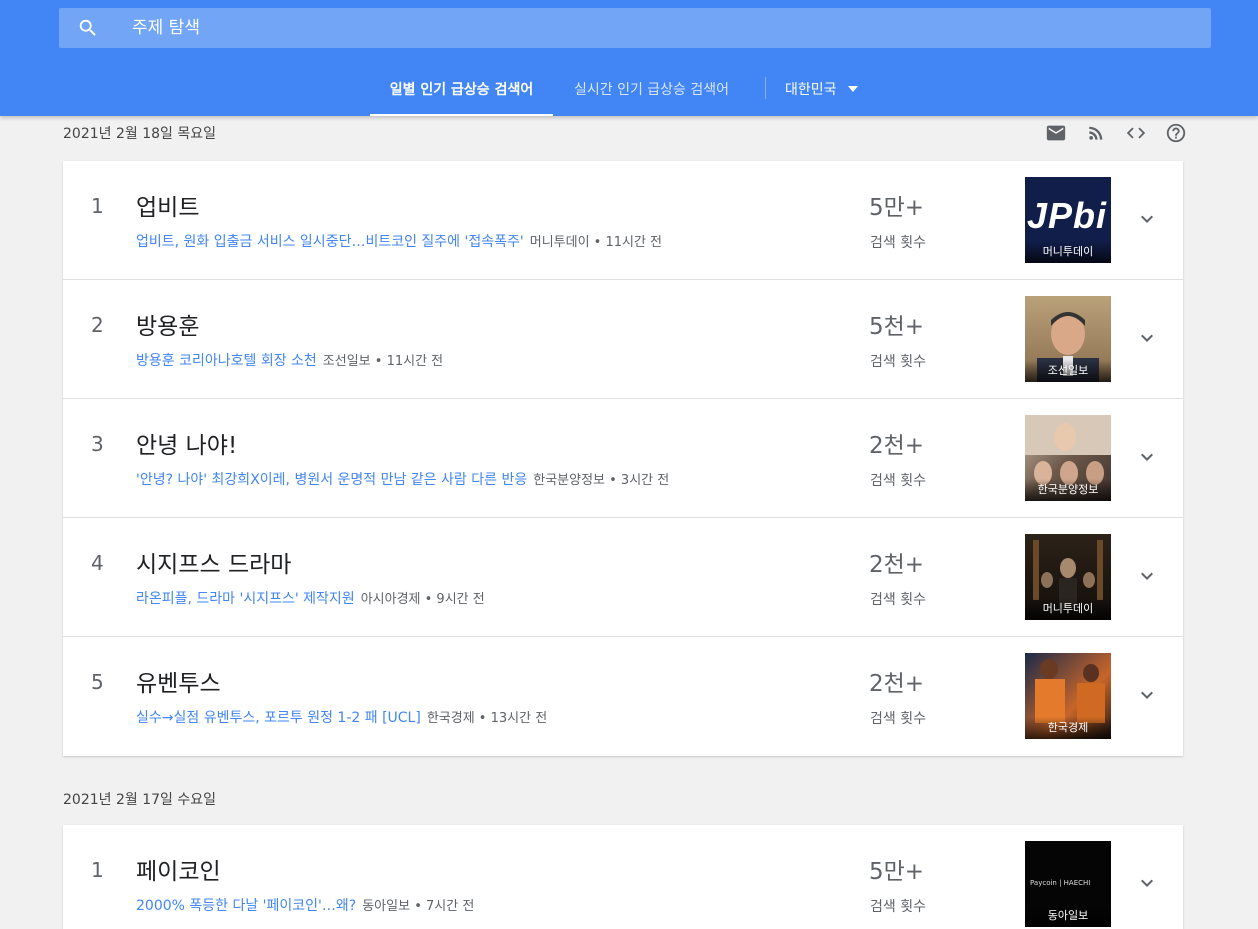 The width and height of the screenshot is (1258, 929). Describe the element at coordinates (1176, 133) in the screenshot. I see `help-icon` at that location.